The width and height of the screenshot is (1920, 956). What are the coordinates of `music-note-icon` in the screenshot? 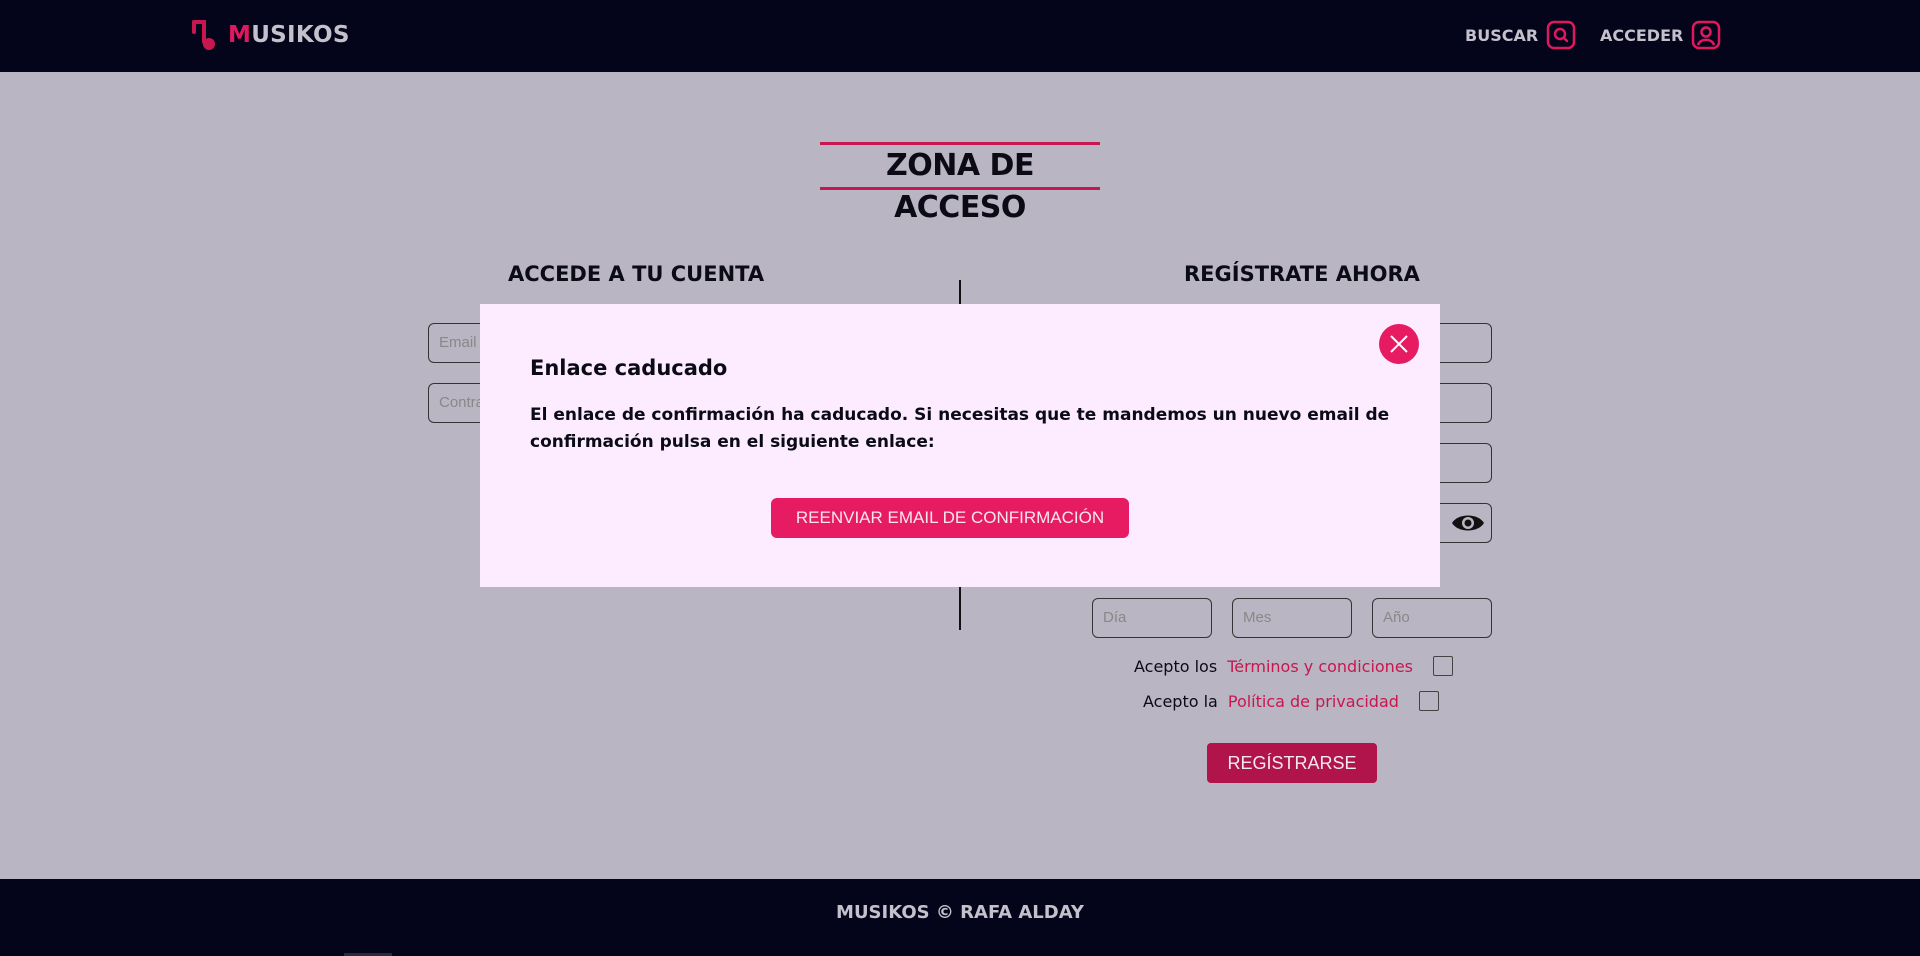 It's located at (203, 35).